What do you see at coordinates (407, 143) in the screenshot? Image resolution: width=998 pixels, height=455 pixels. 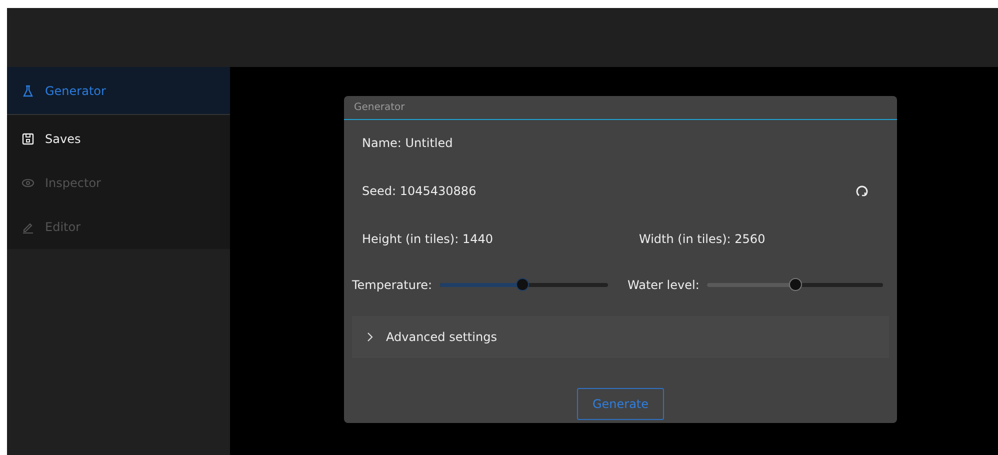 I see `name-text: Name: Untitled` at bounding box center [407, 143].